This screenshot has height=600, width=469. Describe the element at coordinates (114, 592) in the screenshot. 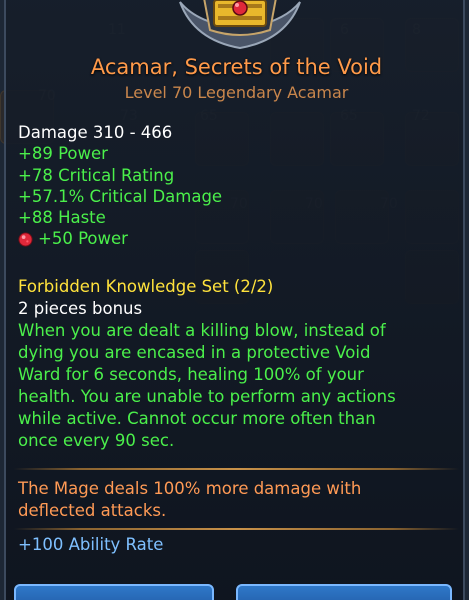

I see `left-action-button` at that location.